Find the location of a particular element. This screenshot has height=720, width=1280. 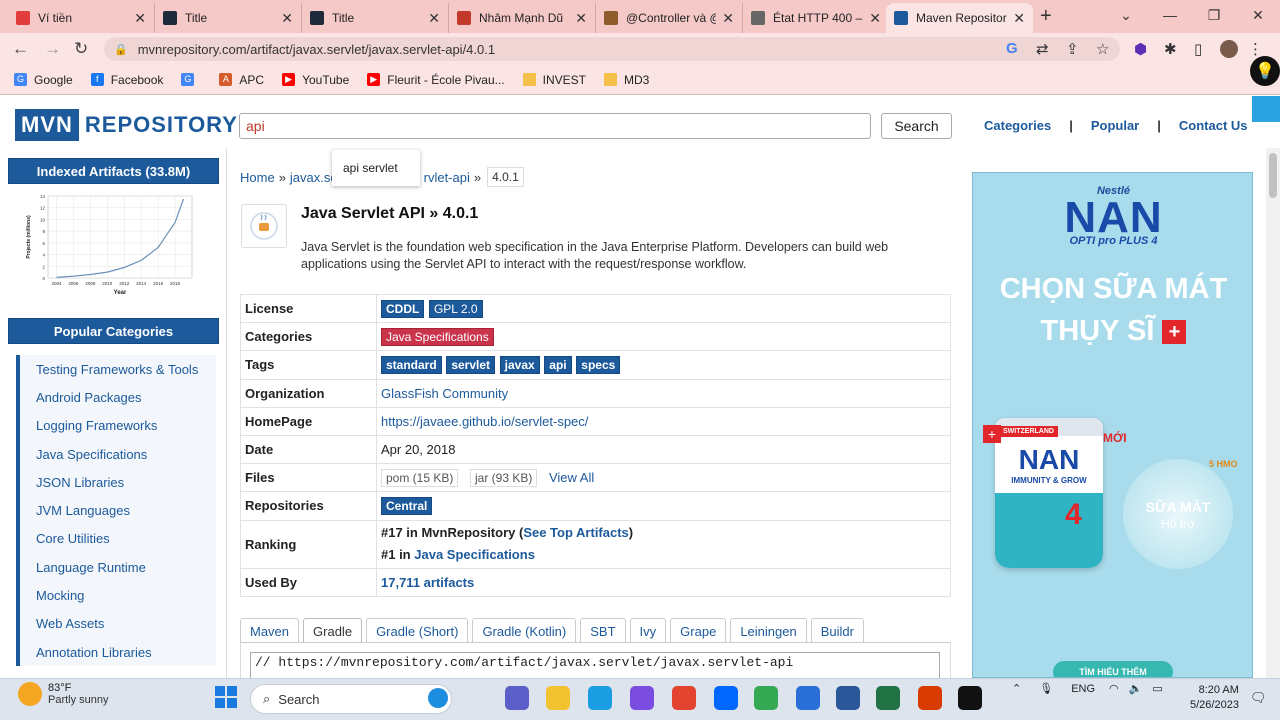

chevron-up-icon: ⌃ is located at coordinates (1016, 688).